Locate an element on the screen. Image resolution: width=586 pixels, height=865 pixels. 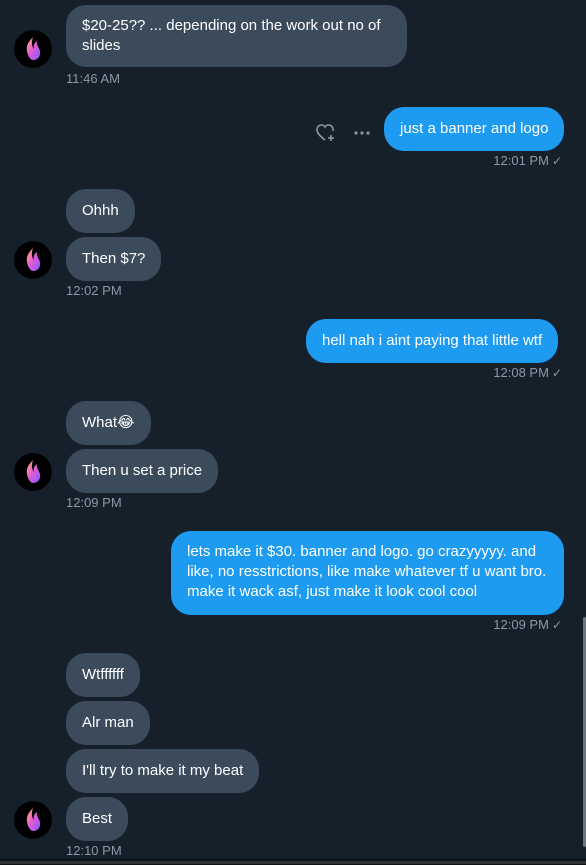
message-text: Wtffffff is located at coordinates (103, 674).